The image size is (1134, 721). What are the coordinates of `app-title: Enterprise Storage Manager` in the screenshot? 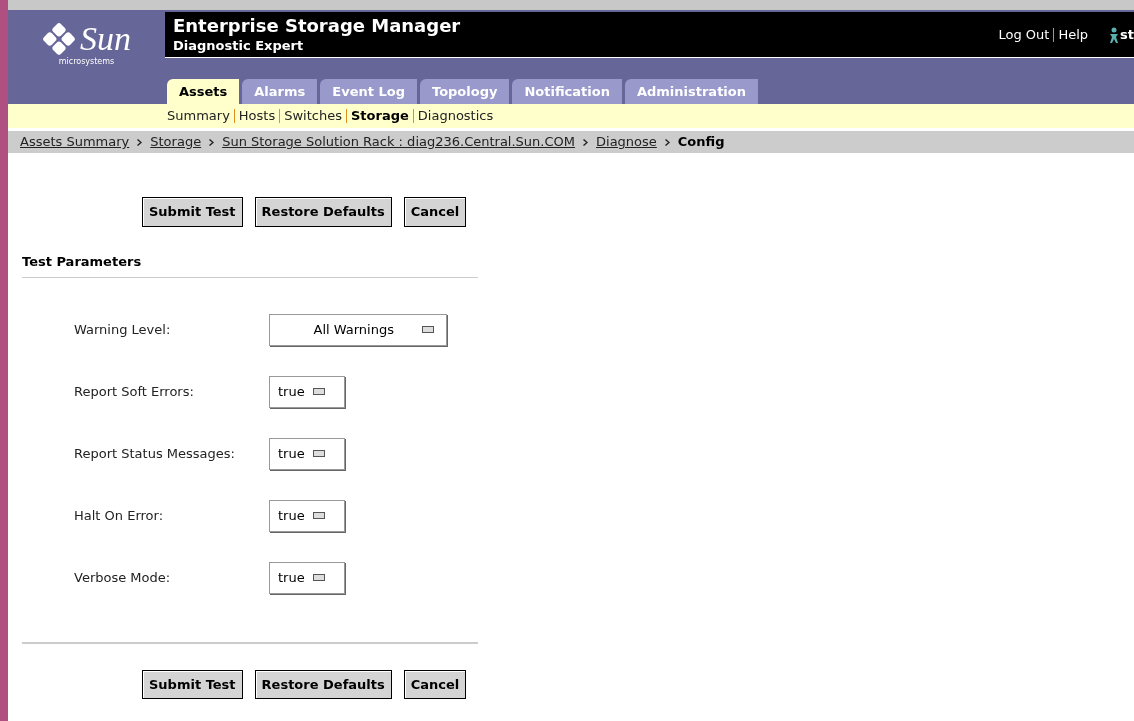 It's located at (317, 26).